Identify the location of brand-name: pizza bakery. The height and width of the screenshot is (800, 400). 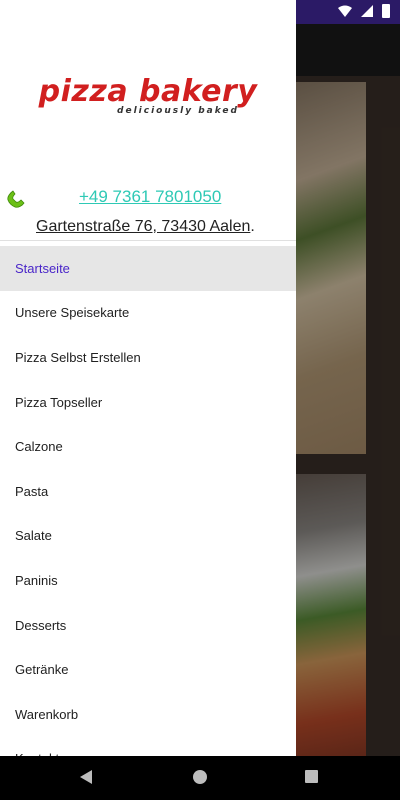
(148, 91).